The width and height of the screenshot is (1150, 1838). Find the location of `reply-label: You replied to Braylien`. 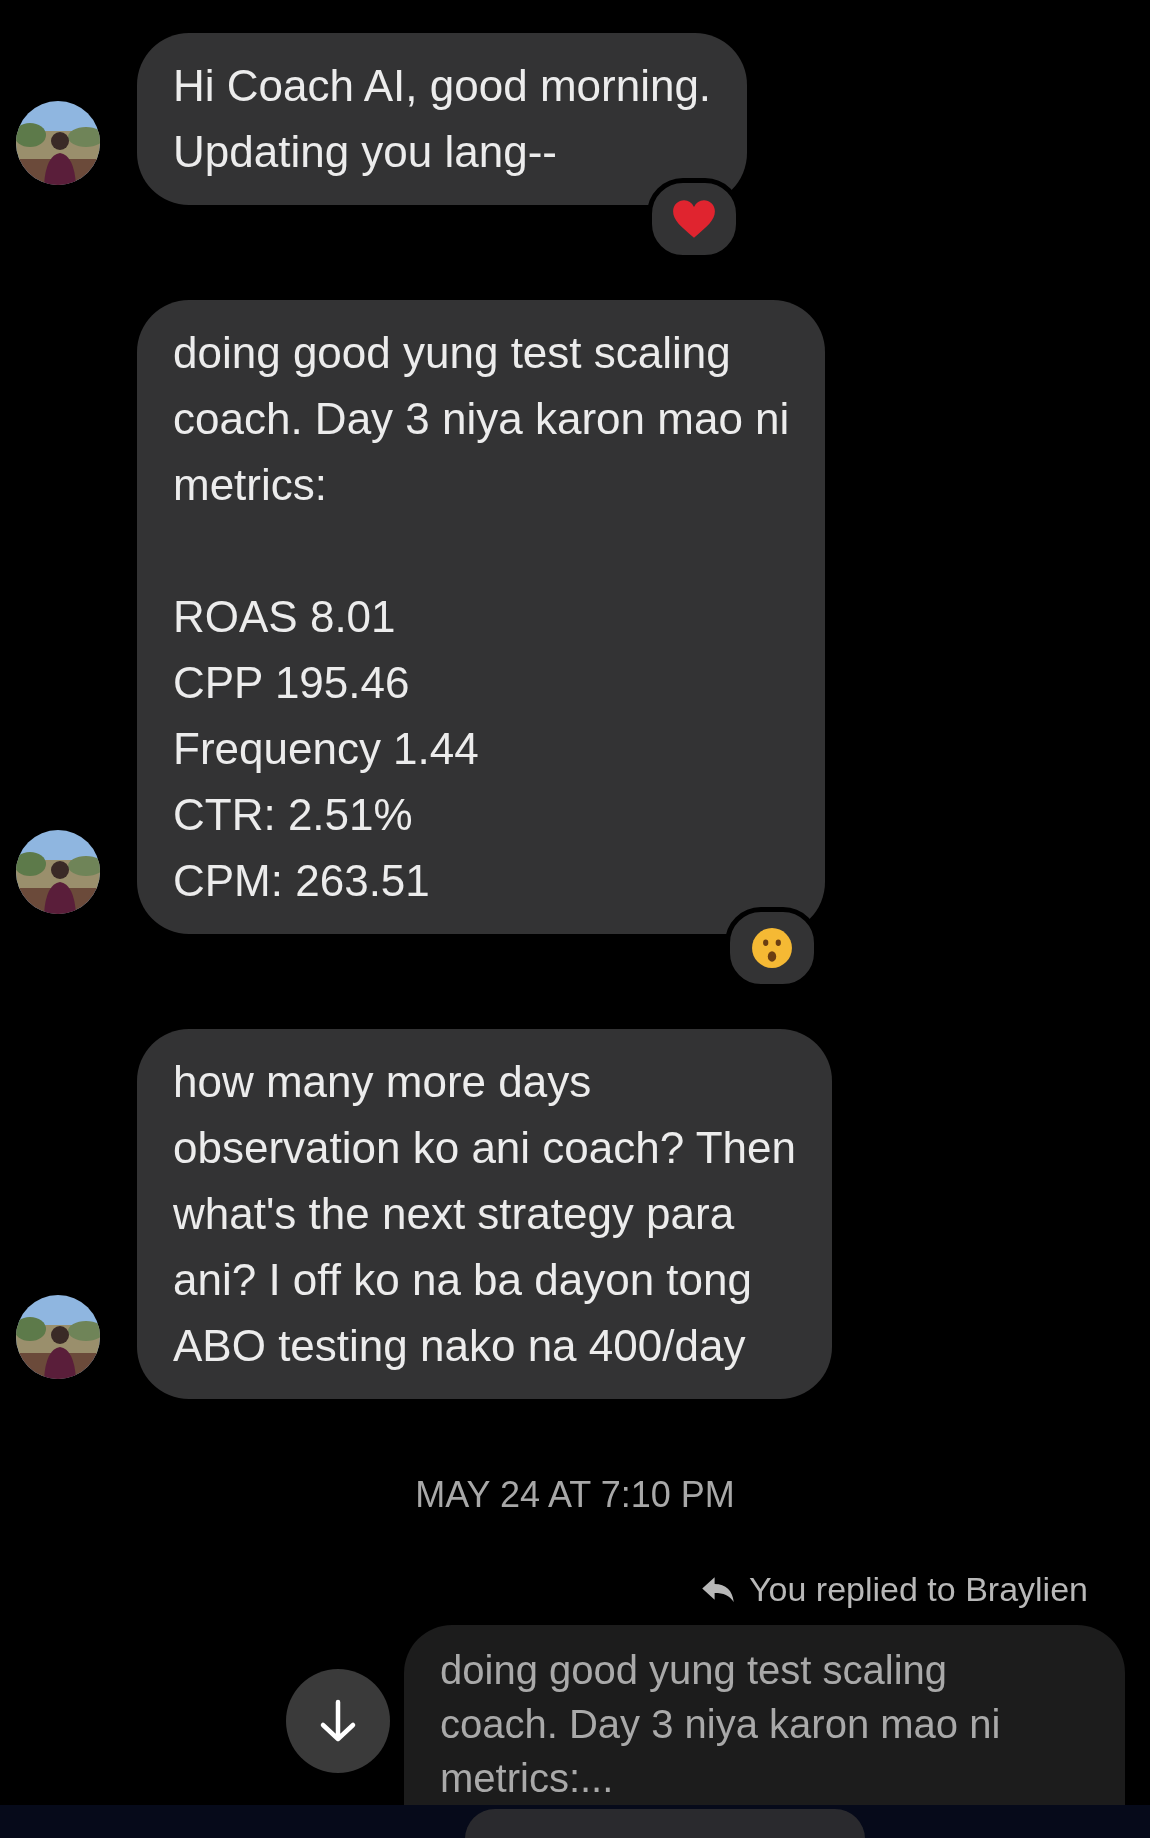

reply-label: You replied to Braylien is located at coordinates (918, 1589).